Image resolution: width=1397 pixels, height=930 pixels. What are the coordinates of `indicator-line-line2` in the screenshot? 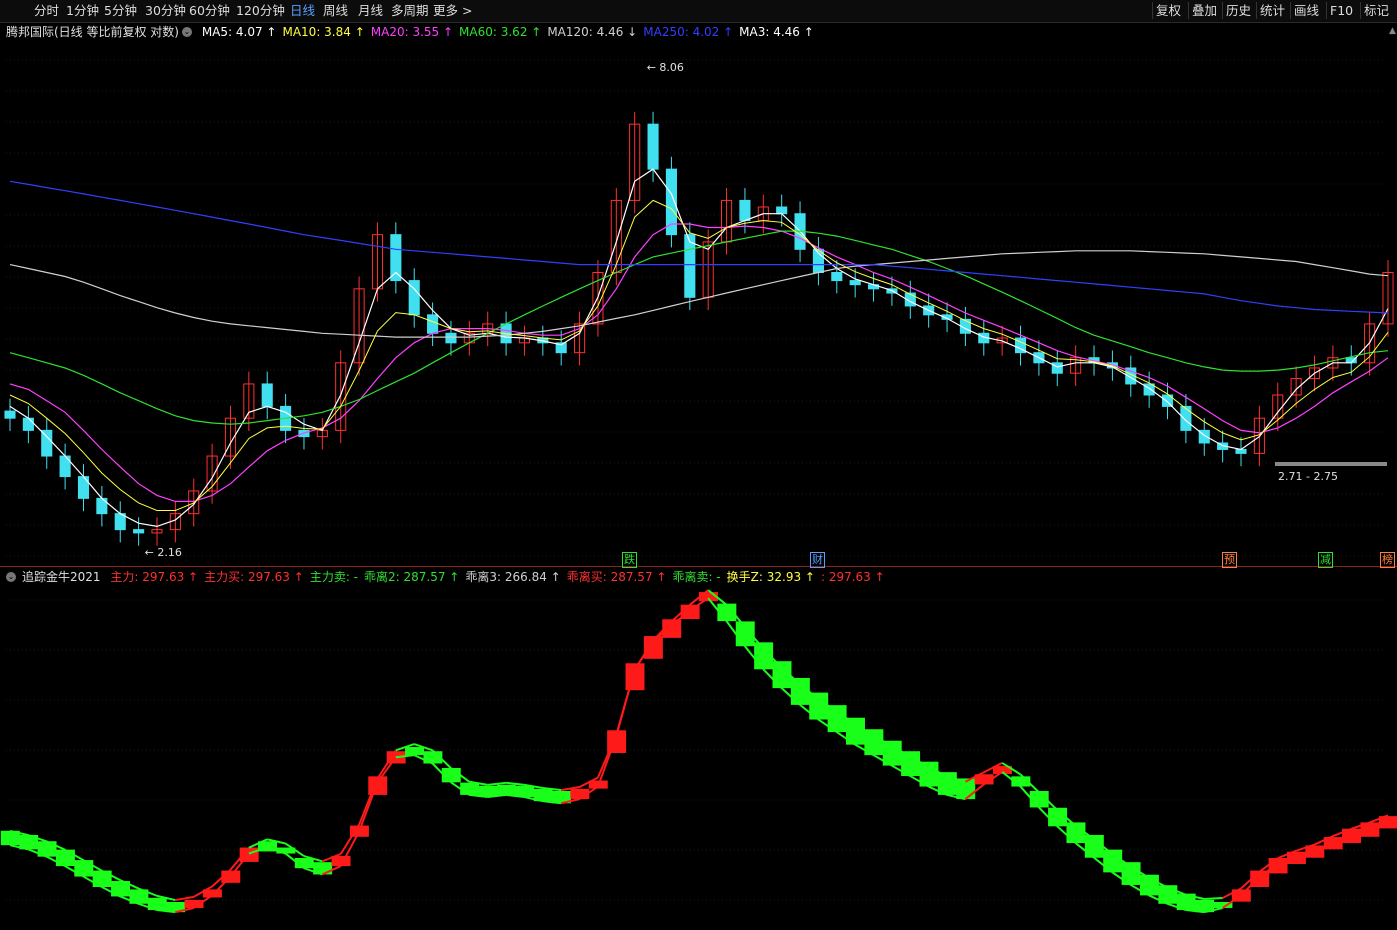 It's located at (607, 761).